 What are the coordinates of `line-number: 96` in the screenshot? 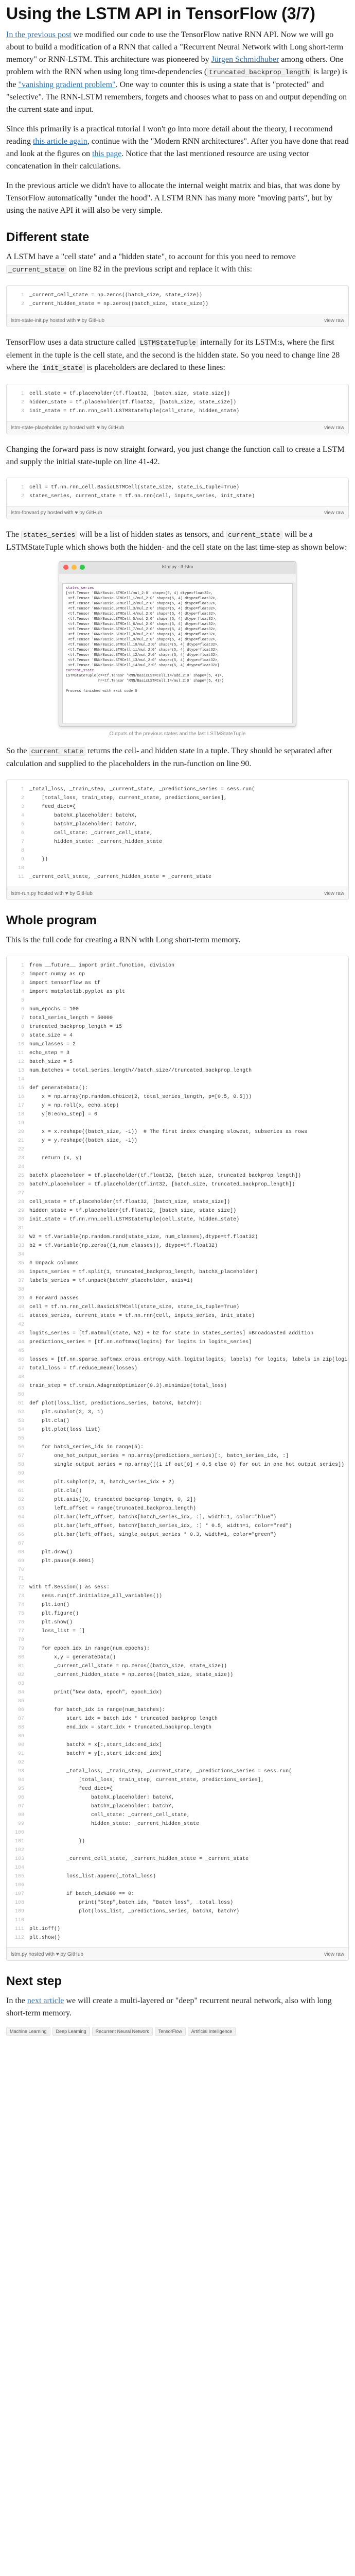 It's located at (20, 1798).